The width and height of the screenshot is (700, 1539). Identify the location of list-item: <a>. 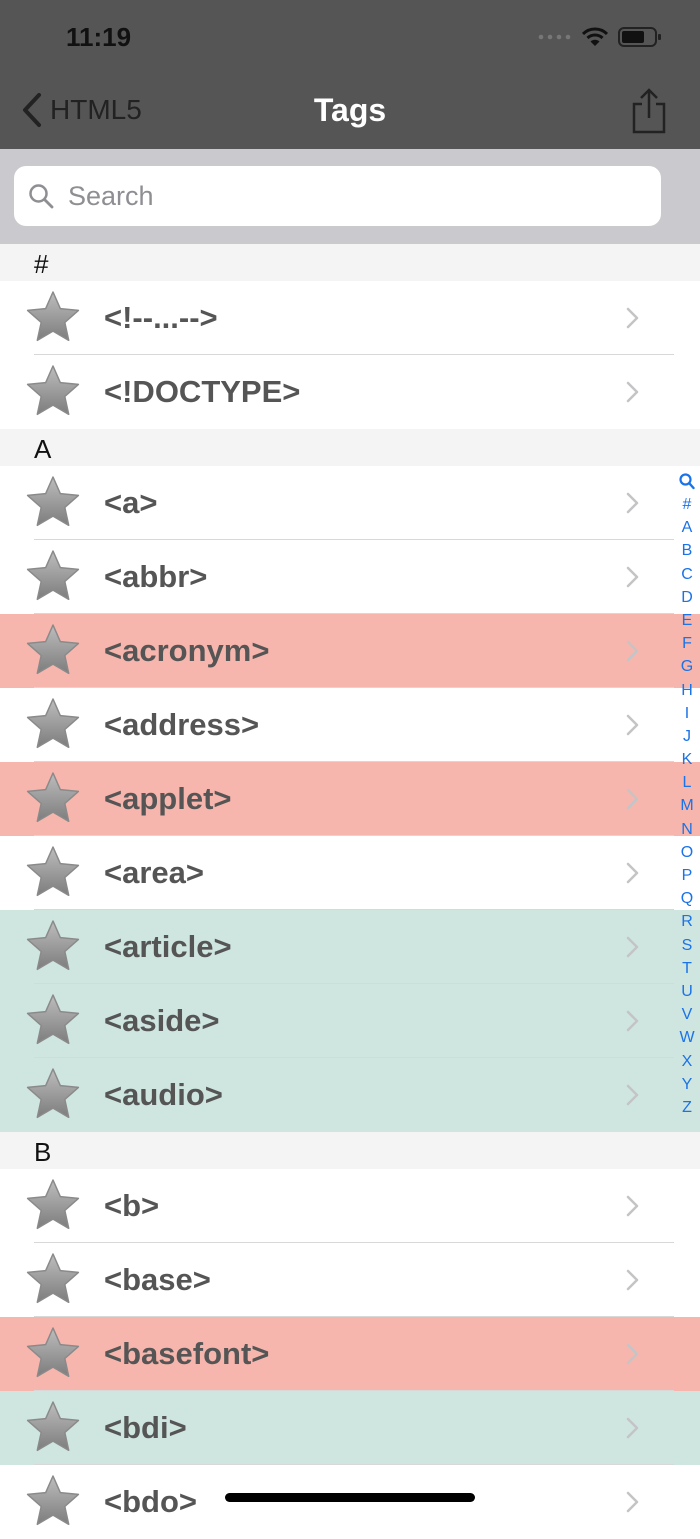
(350, 503).